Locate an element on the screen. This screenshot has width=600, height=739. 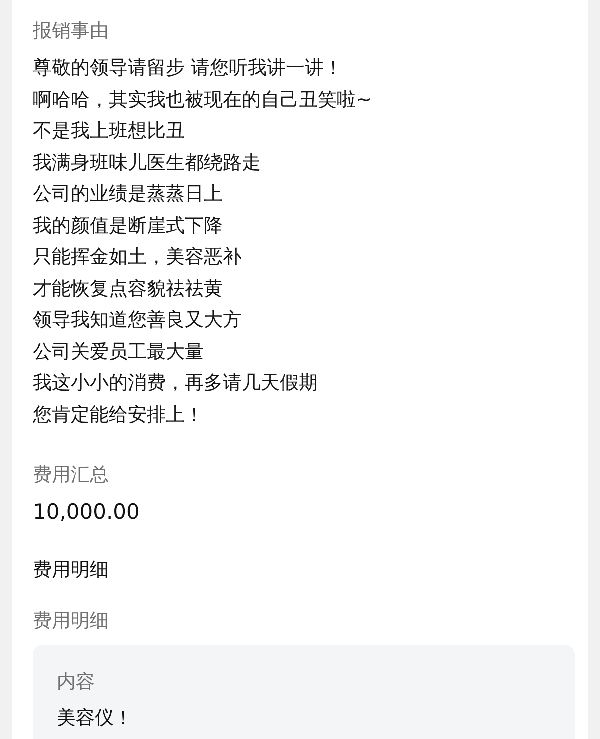
reason-text-line: 领导我知道您善良又大方 is located at coordinates (138, 320).